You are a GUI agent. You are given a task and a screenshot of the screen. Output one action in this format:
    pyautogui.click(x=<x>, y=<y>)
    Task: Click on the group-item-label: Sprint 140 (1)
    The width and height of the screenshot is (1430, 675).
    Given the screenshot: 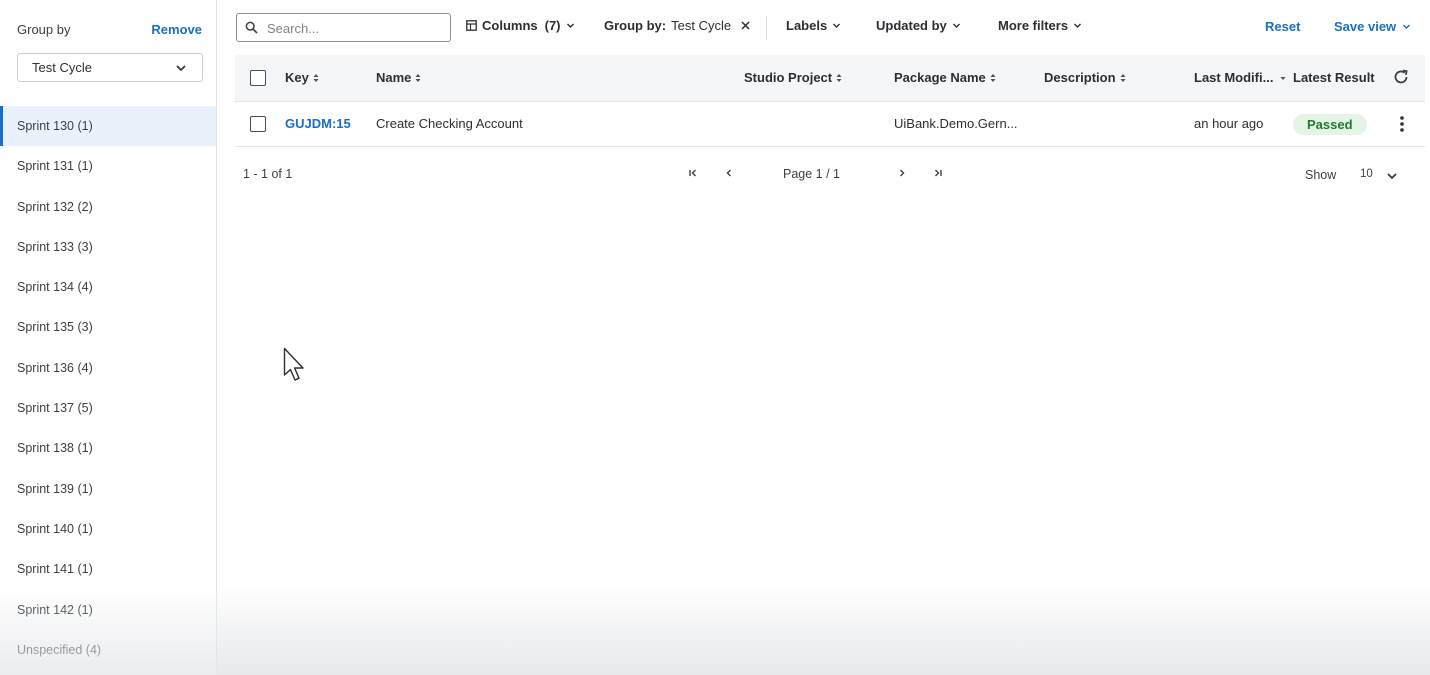 What is the action you would take?
    pyautogui.click(x=55, y=528)
    